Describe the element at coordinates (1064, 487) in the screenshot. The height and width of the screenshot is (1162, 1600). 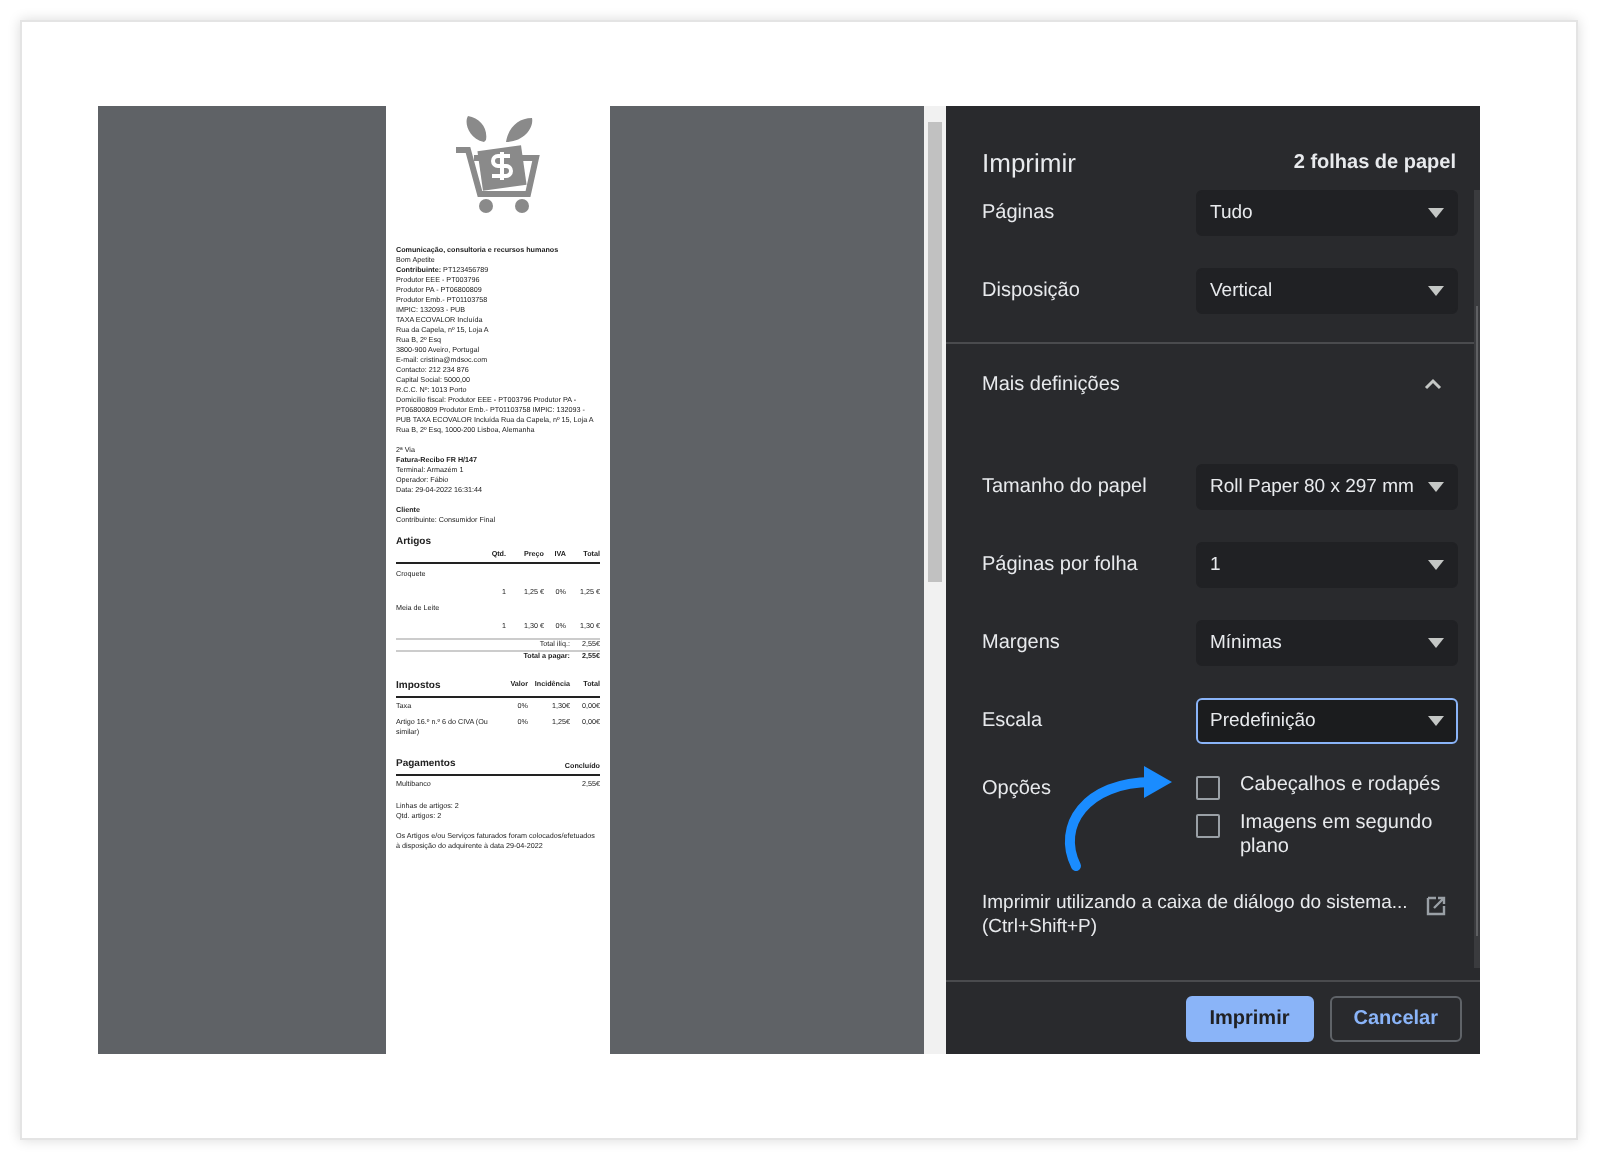
I see `setting-label: Tamanho do papel` at that location.